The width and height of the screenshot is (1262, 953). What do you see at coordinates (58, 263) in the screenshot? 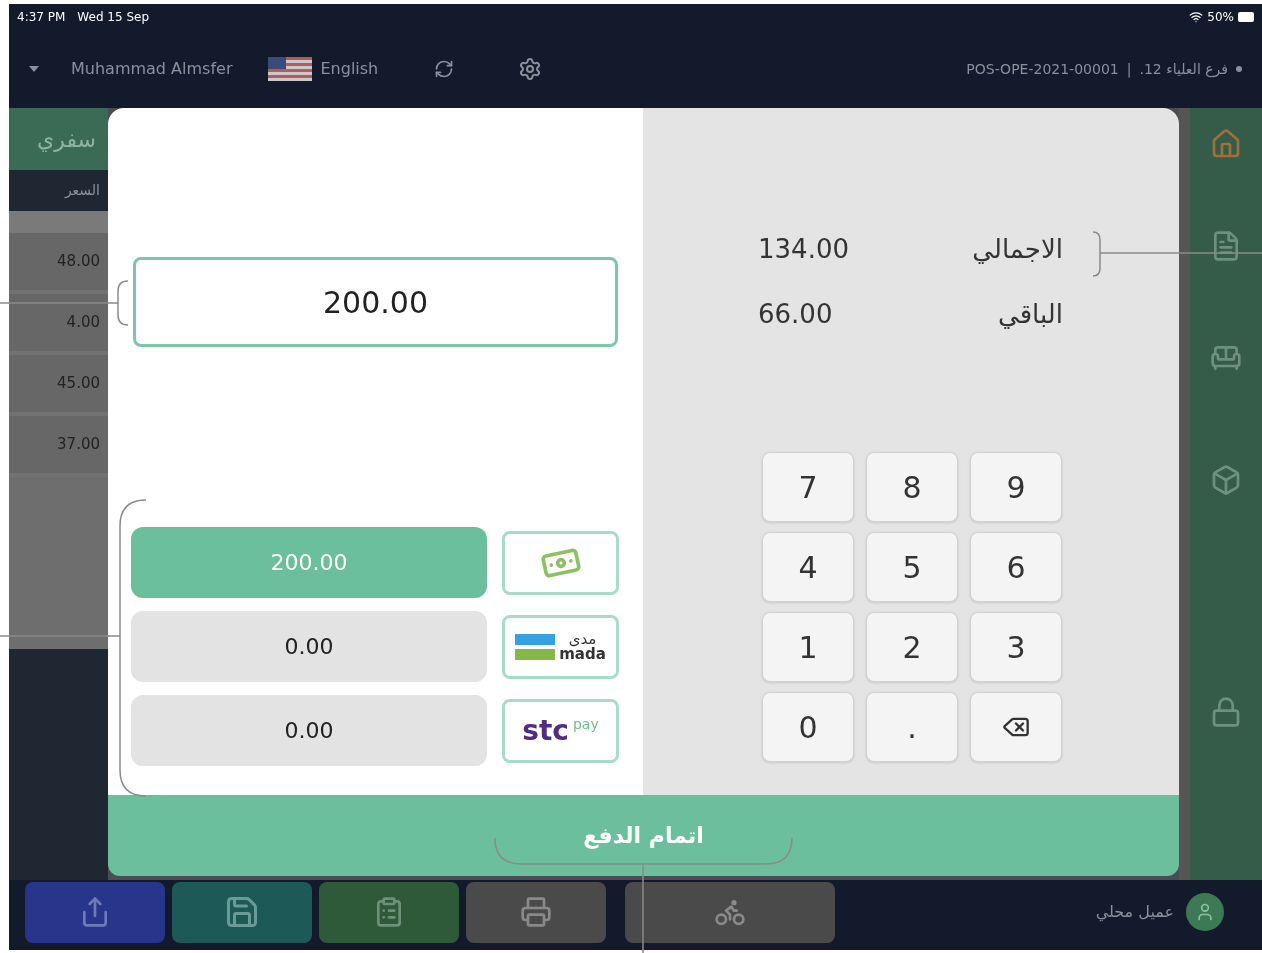
I see `price-cell: 48.00` at bounding box center [58, 263].